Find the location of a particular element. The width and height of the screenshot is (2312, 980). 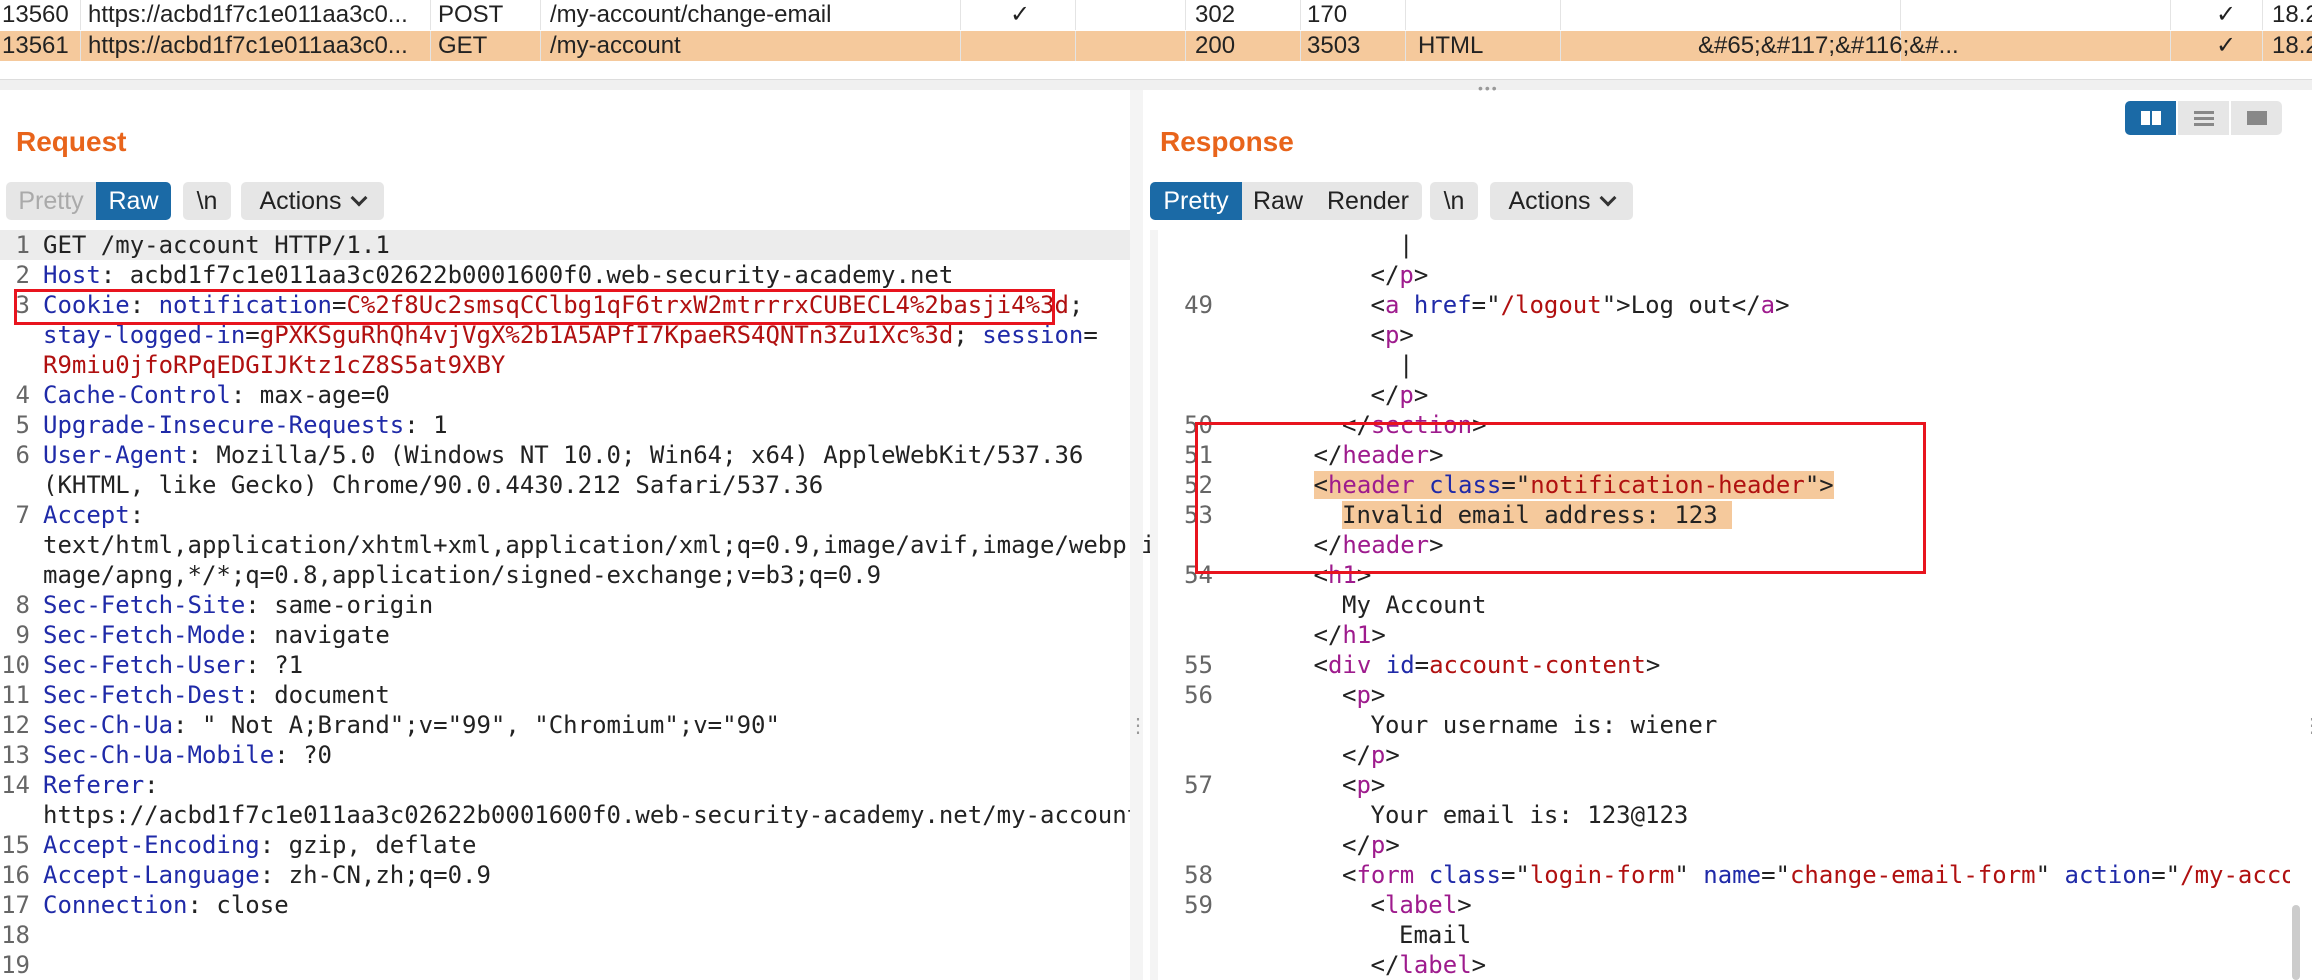

request-tab-raw: Raw is located at coordinates (133, 201).